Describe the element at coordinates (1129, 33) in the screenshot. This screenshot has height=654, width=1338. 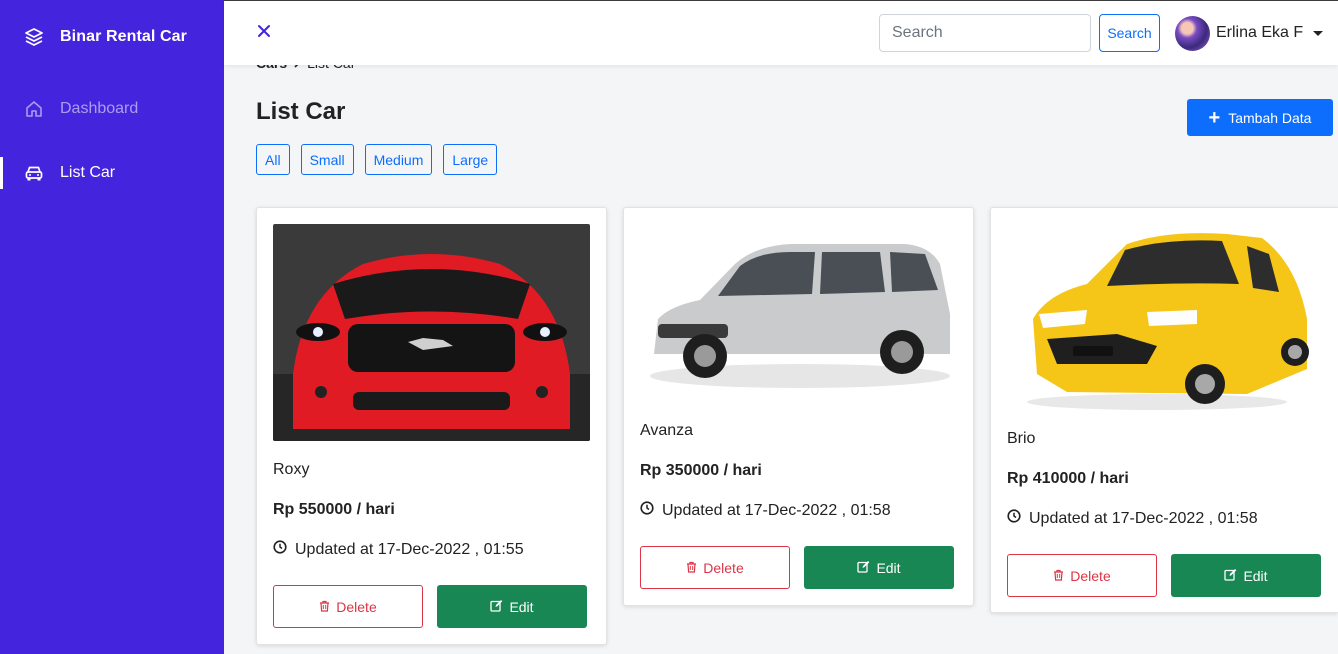
I see `search-button: Search` at that location.